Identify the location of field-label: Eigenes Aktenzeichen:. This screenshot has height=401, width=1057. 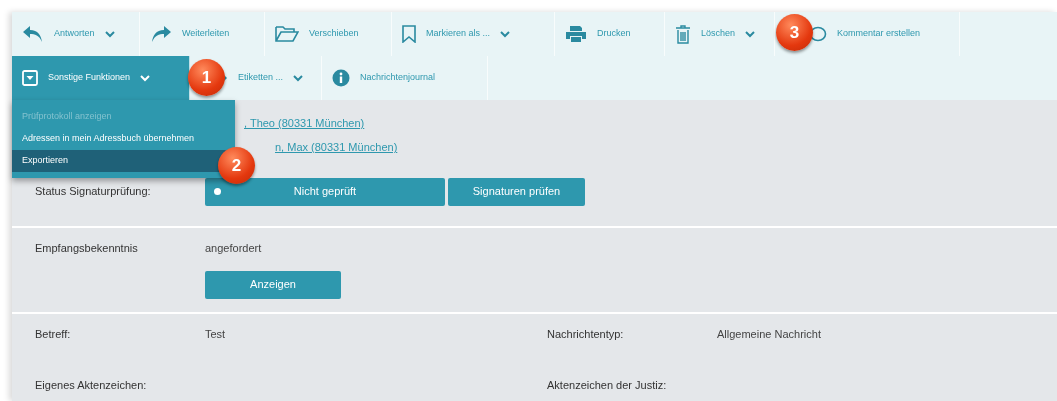
(91, 385).